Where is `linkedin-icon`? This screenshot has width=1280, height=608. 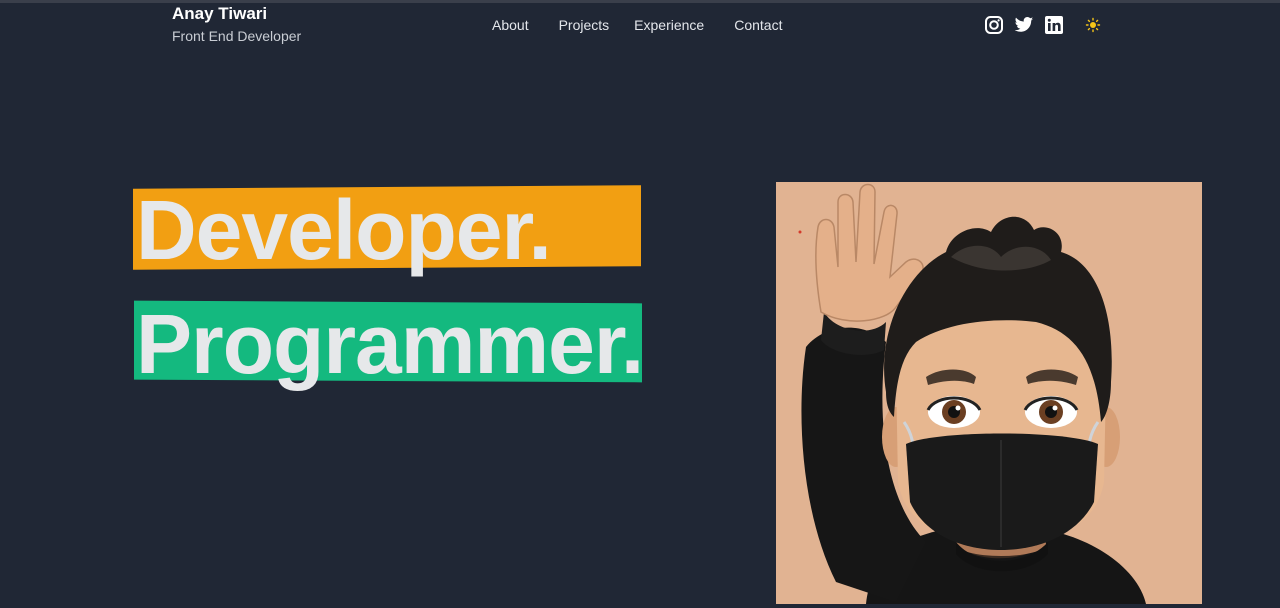 linkedin-icon is located at coordinates (1054, 25).